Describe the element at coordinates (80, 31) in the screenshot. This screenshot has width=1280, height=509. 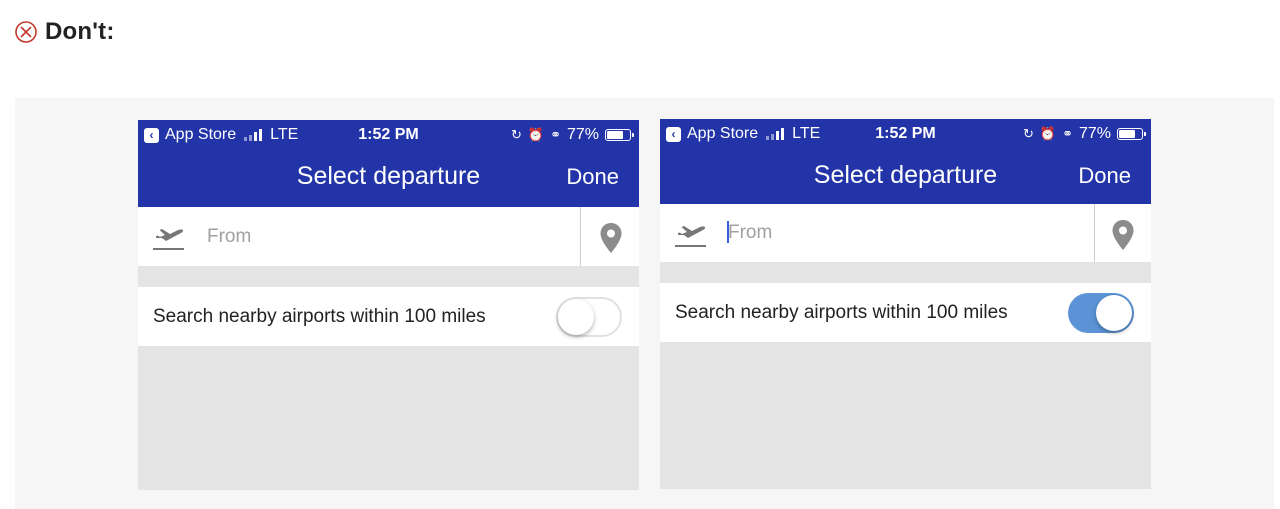
I see `heading-title: Don't:` at that location.